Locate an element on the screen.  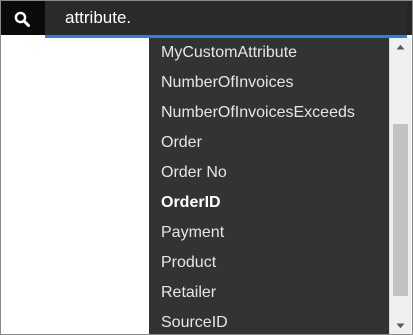
suggestion-item: Payment is located at coordinates (269, 233).